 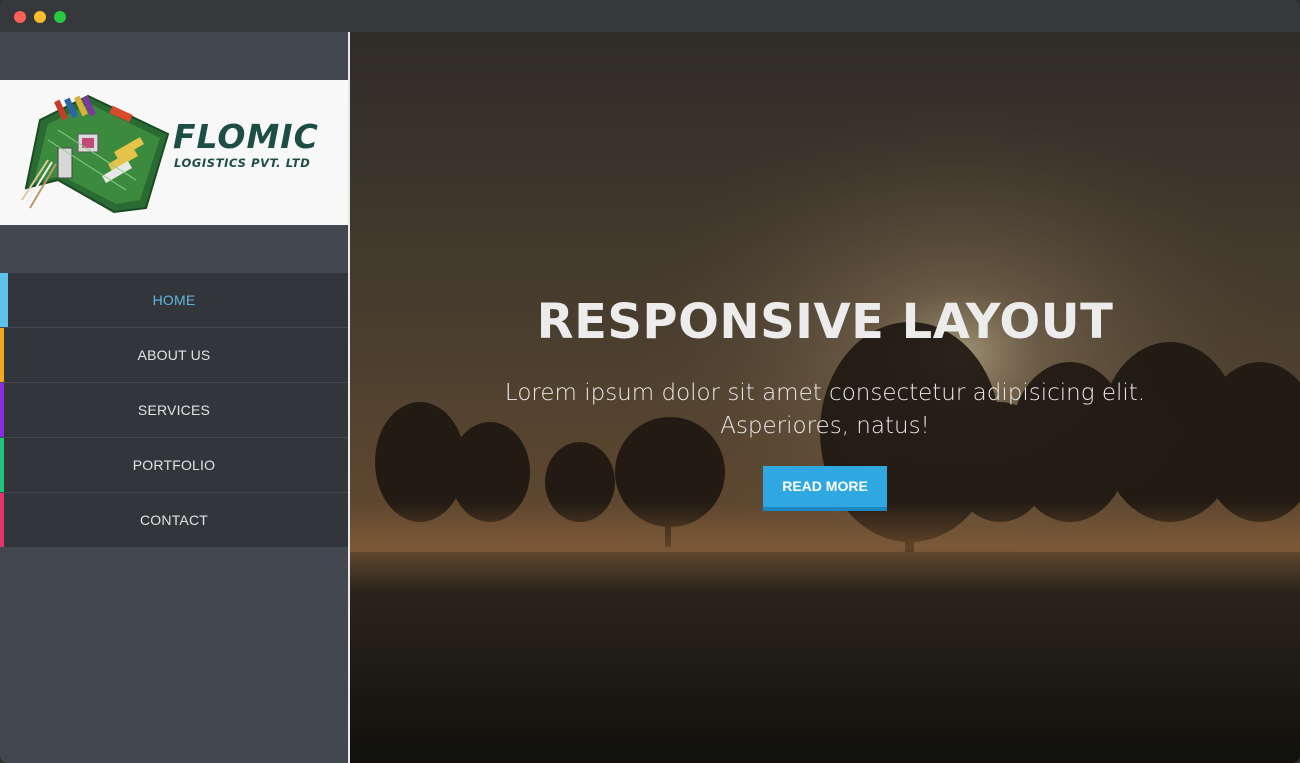 What do you see at coordinates (20, 17) in the screenshot?
I see `close-window-button` at bounding box center [20, 17].